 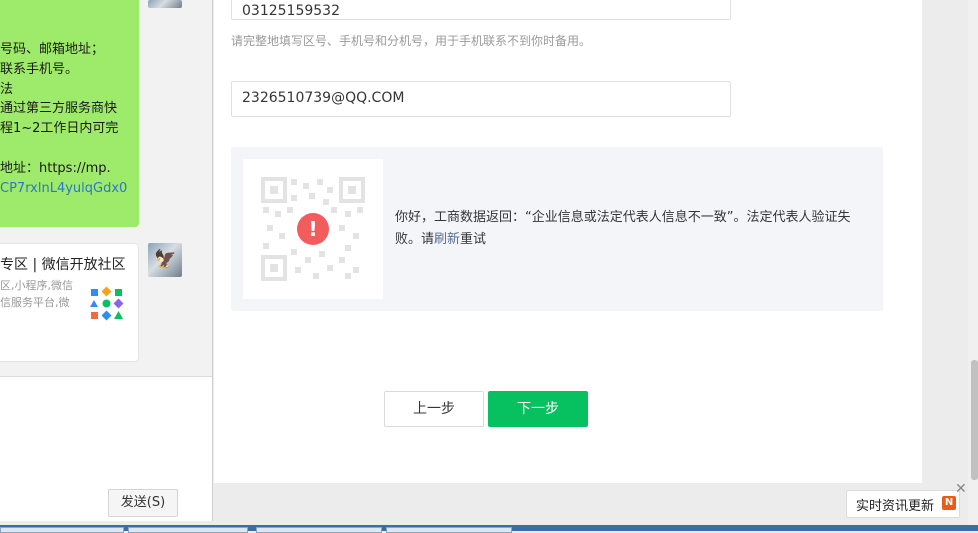 I want to click on message-line: 法, so click(x=7, y=89).